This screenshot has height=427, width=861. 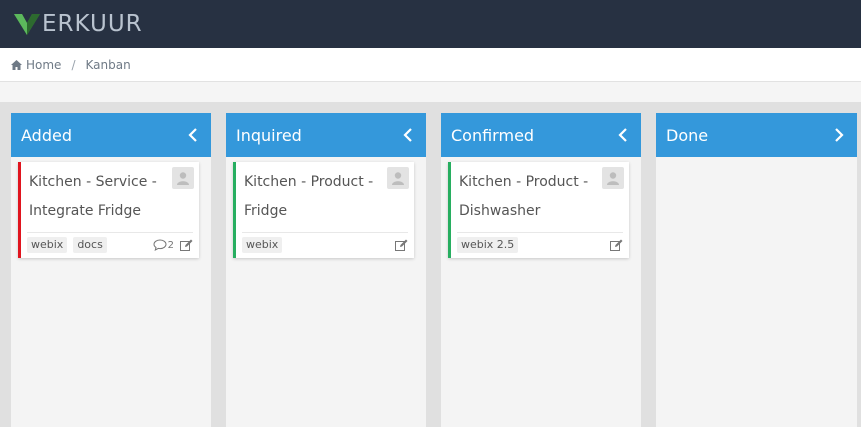 What do you see at coordinates (493, 135) in the screenshot?
I see `column-title: Confirmed` at bounding box center [493, 135].